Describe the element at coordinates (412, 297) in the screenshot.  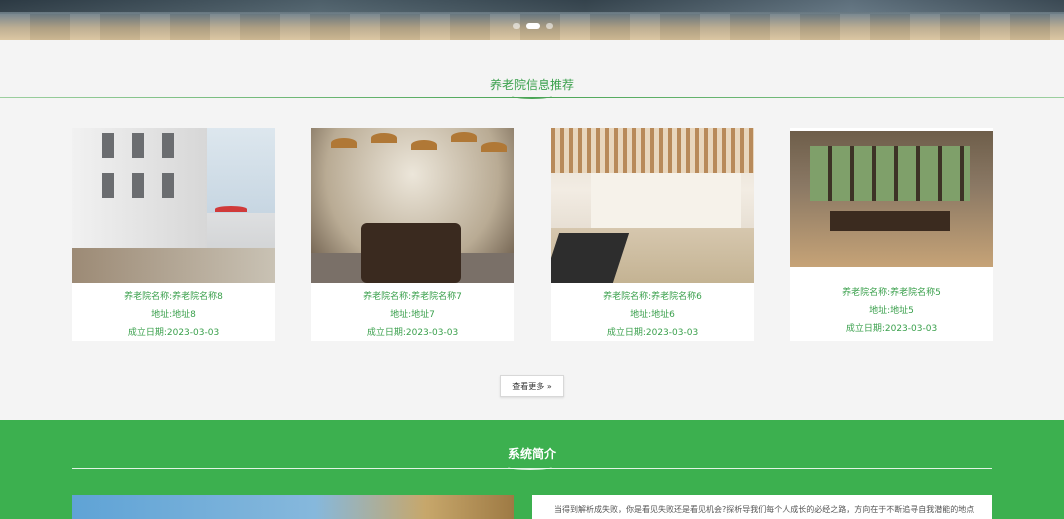
I see `nursing-home-name: 养老院名称:养老院名称7` at that location.